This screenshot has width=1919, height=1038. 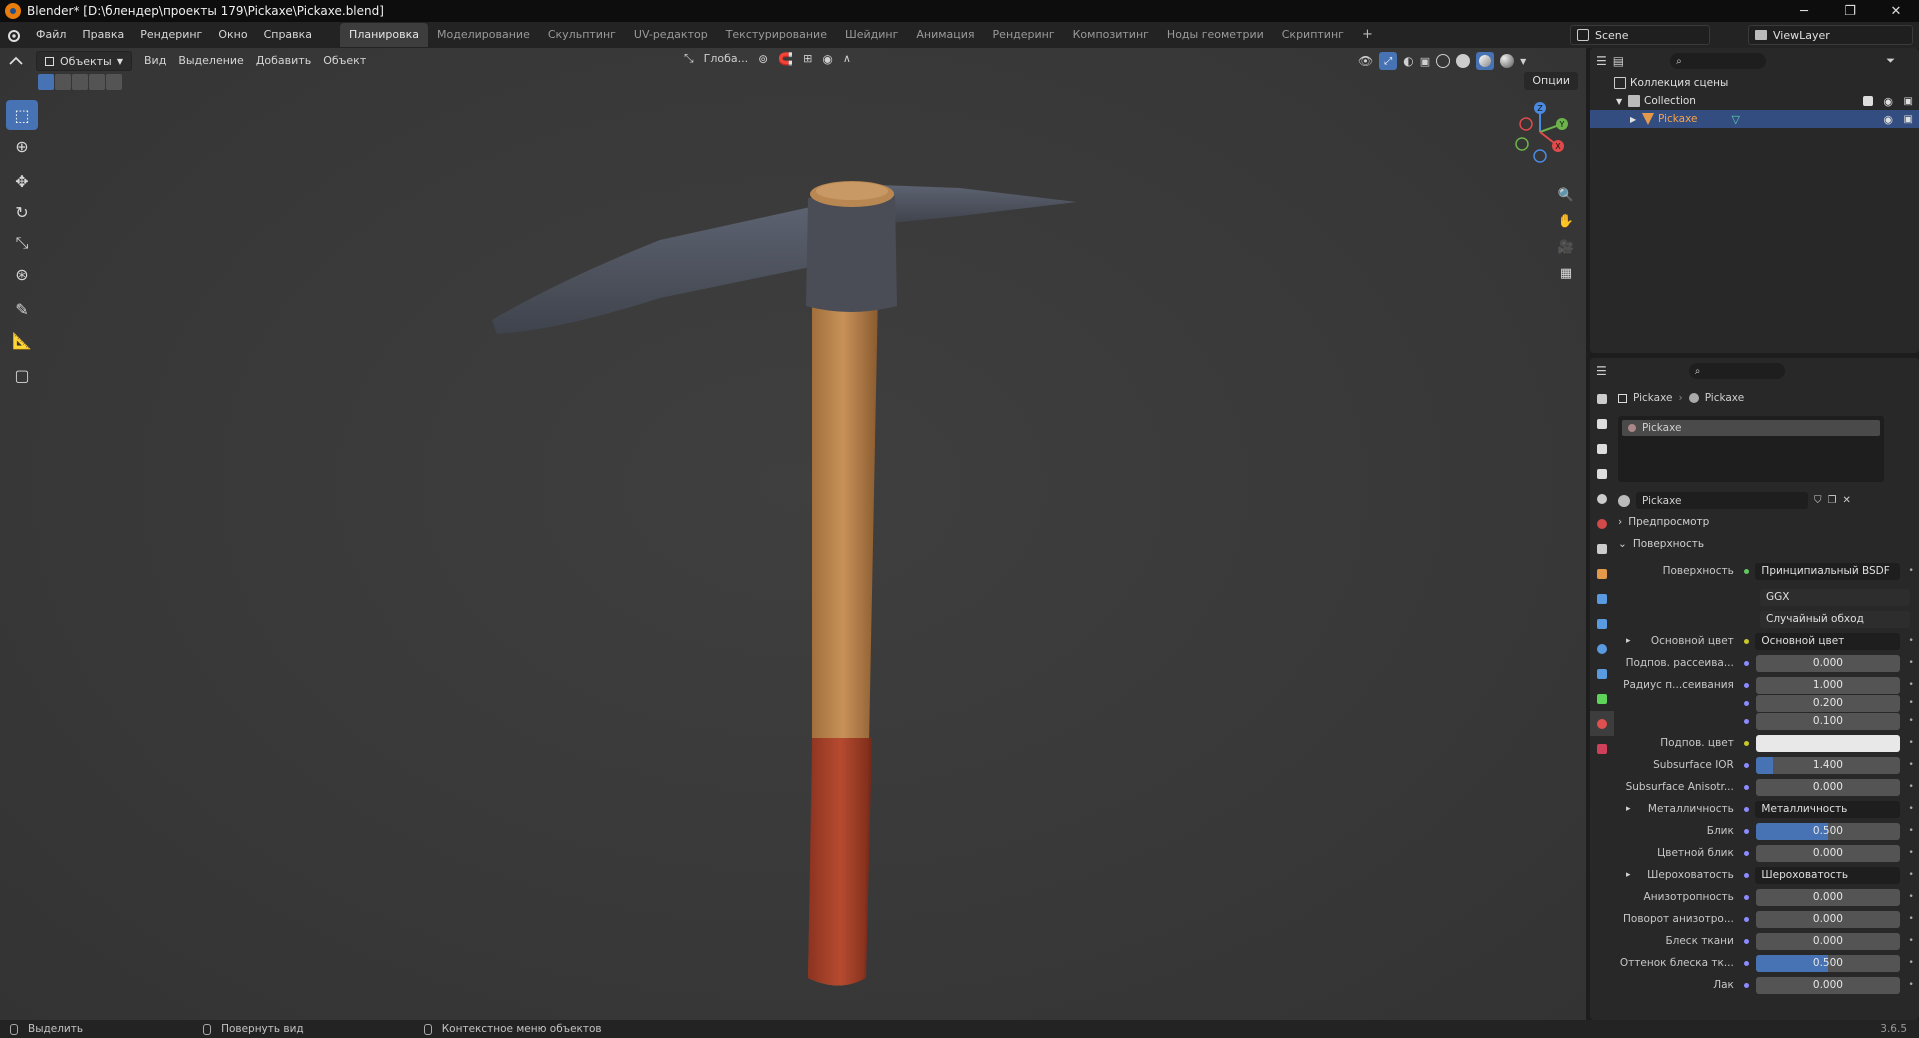 What do you see at coordinates (1832, 500) in the screenshot?
I see `duplicate-material-icon: ❐` at bounding box center [1832, 500].